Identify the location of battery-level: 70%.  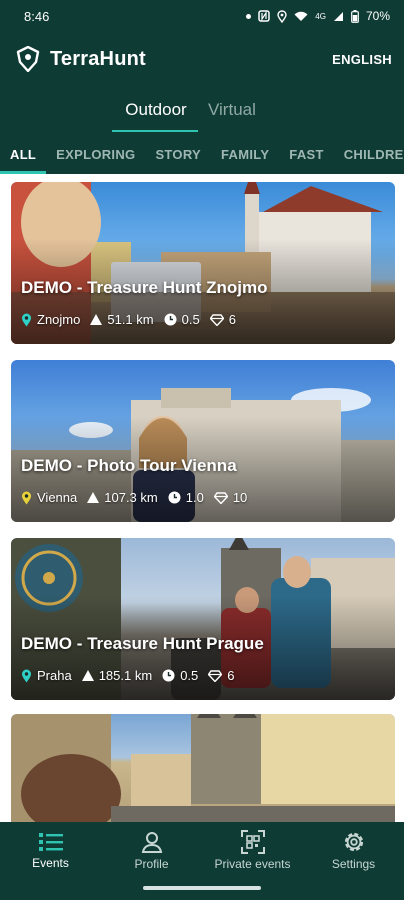
(377, 16).